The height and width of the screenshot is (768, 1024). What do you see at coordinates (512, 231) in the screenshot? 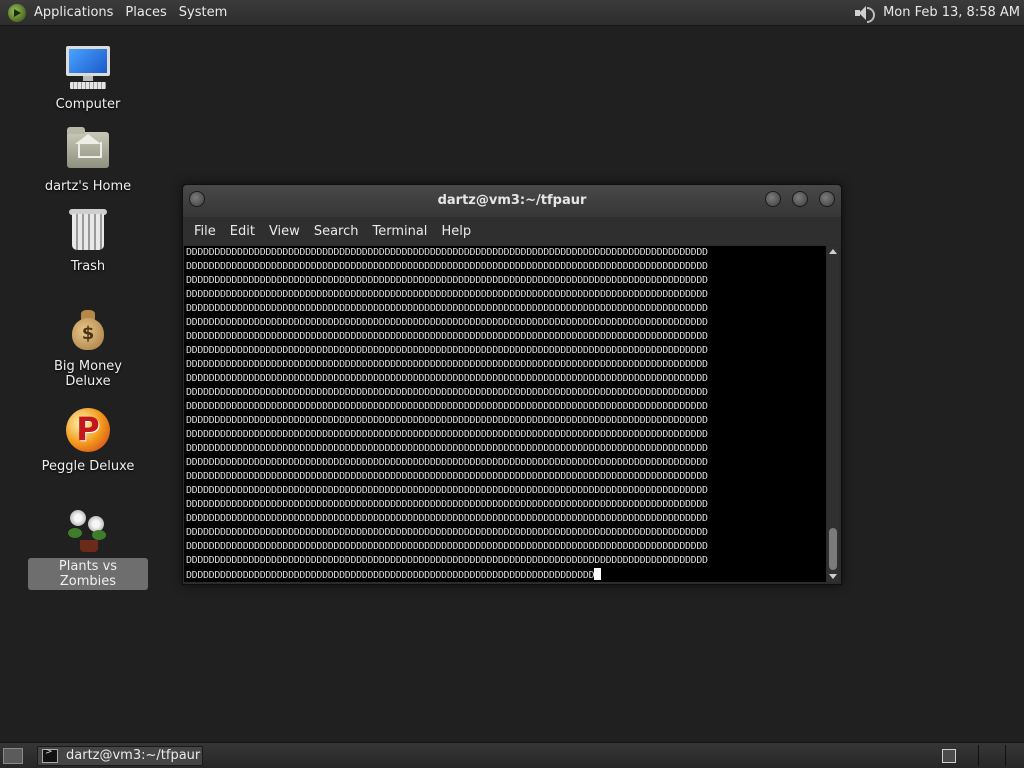
I see `terminal-menubar: File Edit View Search Terminal Help` at bounding box center [512, 231].